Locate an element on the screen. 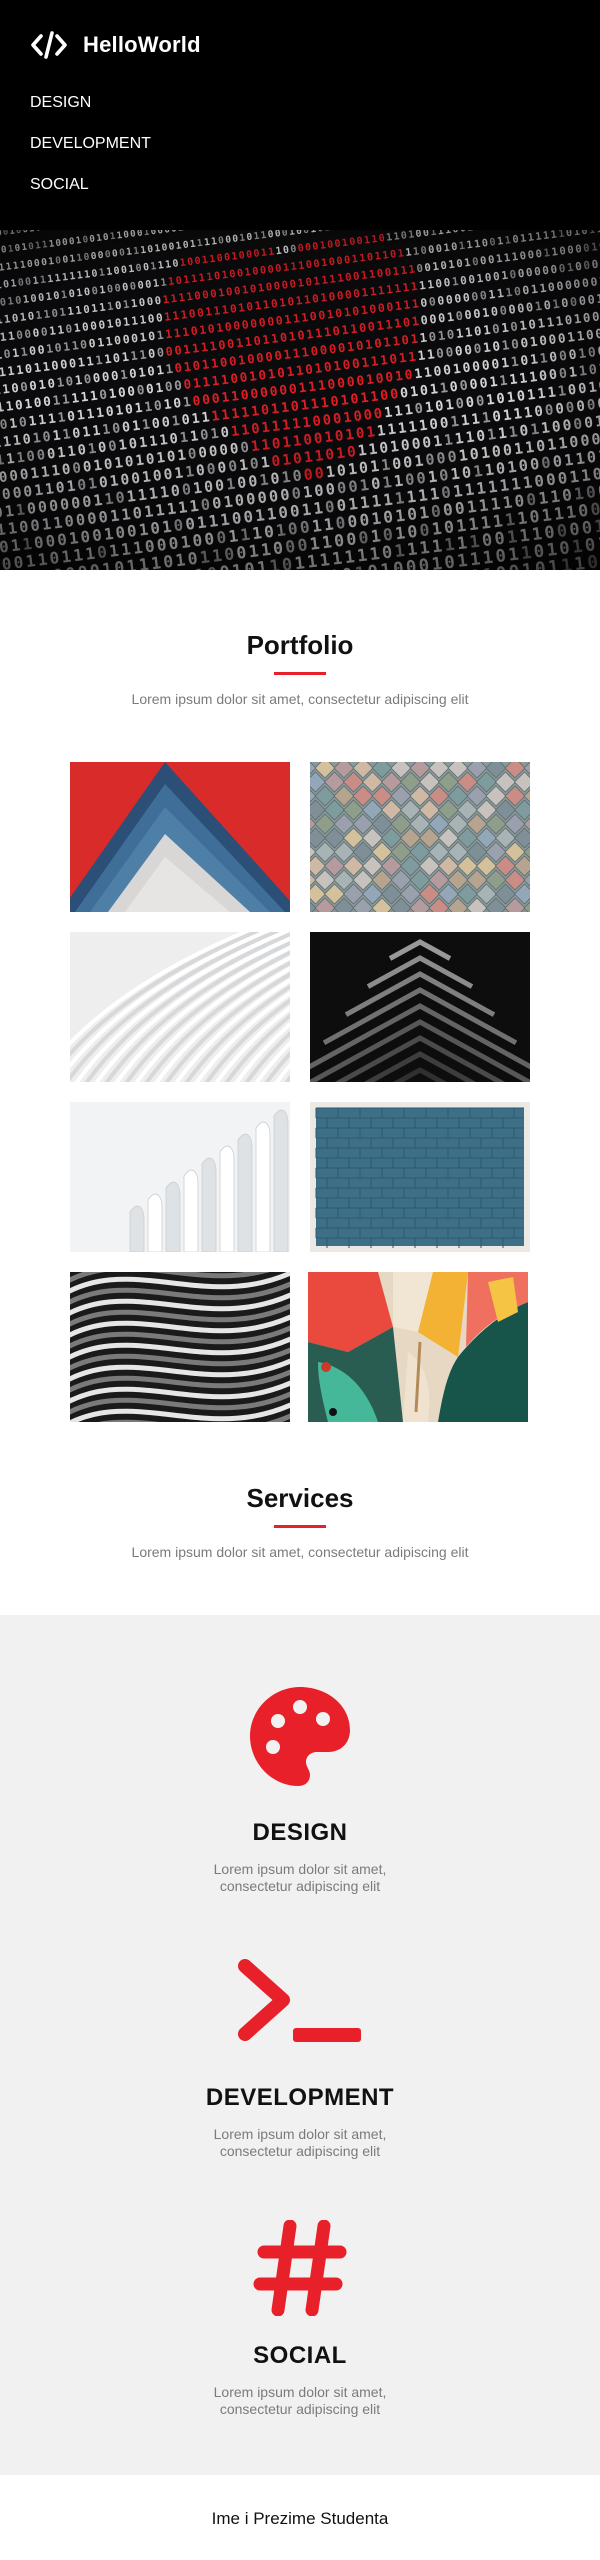 The height and width of the screenshot is (2560, 600). brand-link: HelloWorld is located at coordinates (115, 45).